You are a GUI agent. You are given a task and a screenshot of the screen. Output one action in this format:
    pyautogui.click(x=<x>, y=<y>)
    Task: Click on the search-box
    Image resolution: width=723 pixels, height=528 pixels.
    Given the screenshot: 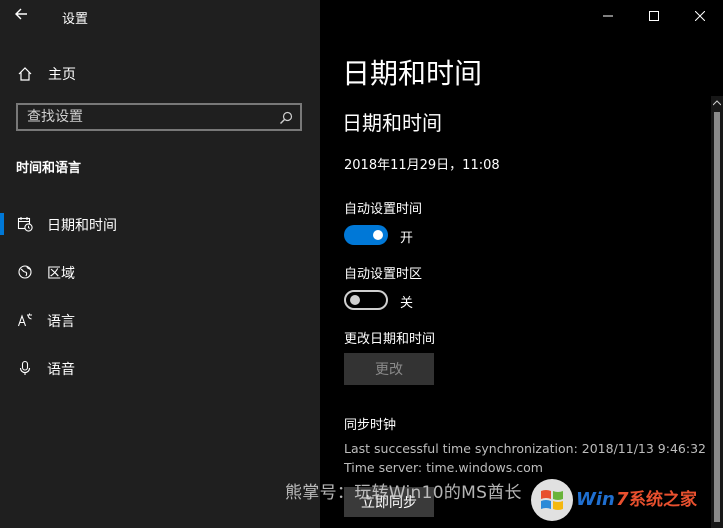 What is the action you would take?
    pyautogui.click(x=159, y=117)
    